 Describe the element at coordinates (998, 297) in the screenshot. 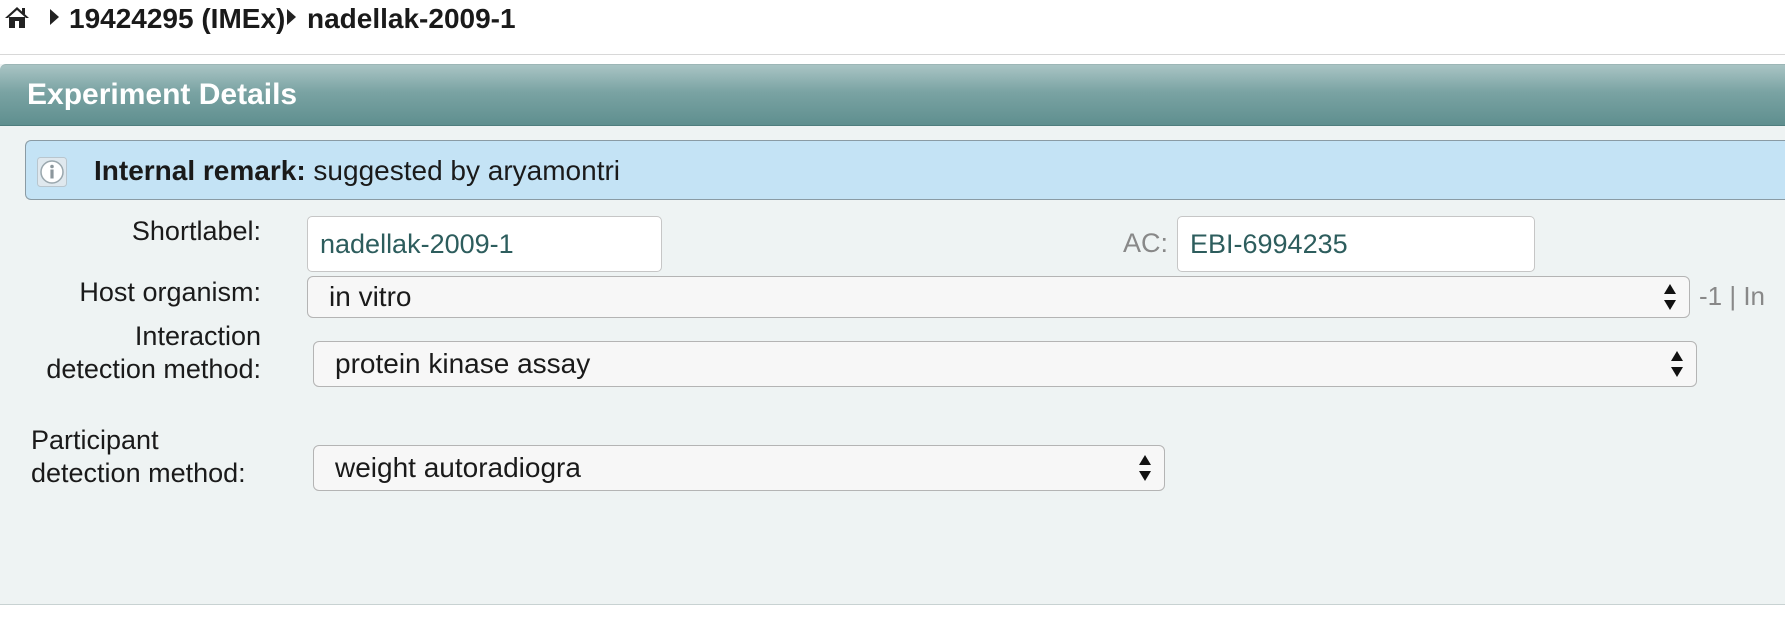

I see `host-organism-select: in vitro` at that location.